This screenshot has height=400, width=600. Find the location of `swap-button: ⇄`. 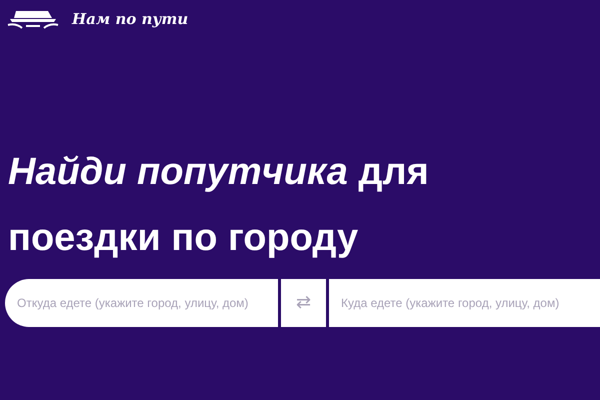

swap-button: ⇄ is located at coordinates (303, 302).